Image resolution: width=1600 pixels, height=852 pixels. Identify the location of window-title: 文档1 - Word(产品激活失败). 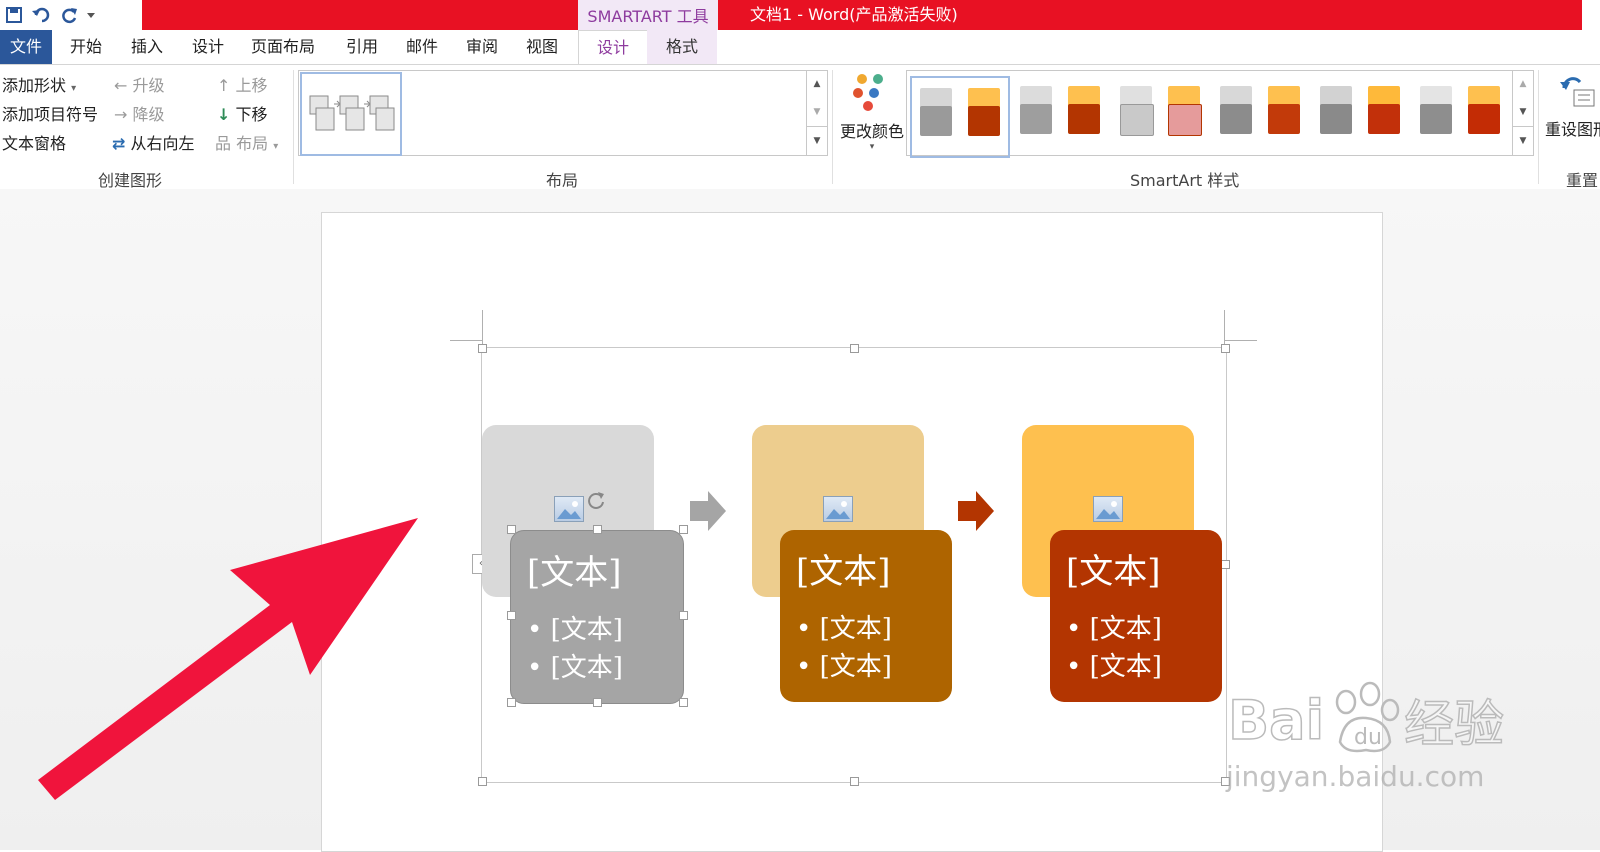
(854, 14).